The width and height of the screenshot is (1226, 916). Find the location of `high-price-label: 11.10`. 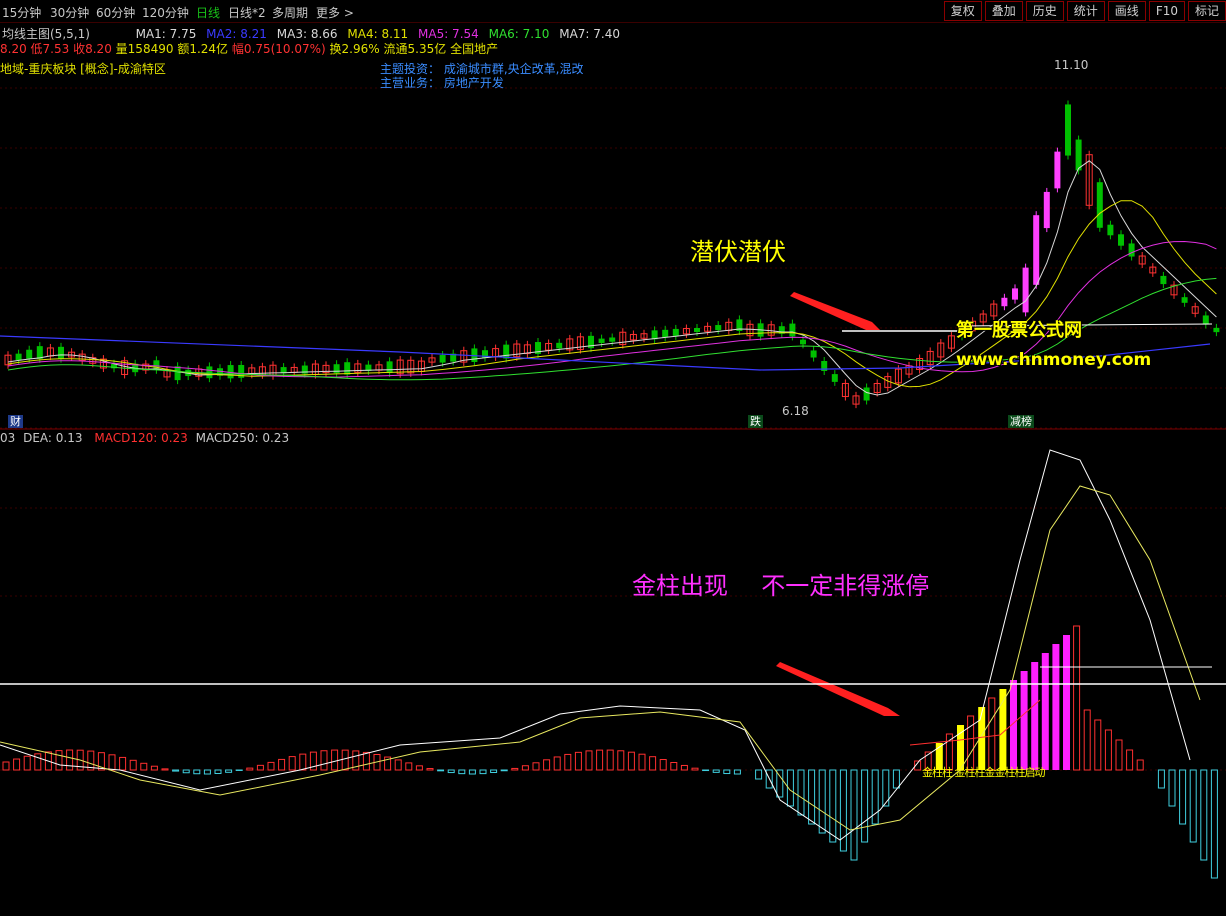

high-price-label: 11.10 is located at coordinates (1071, 65).